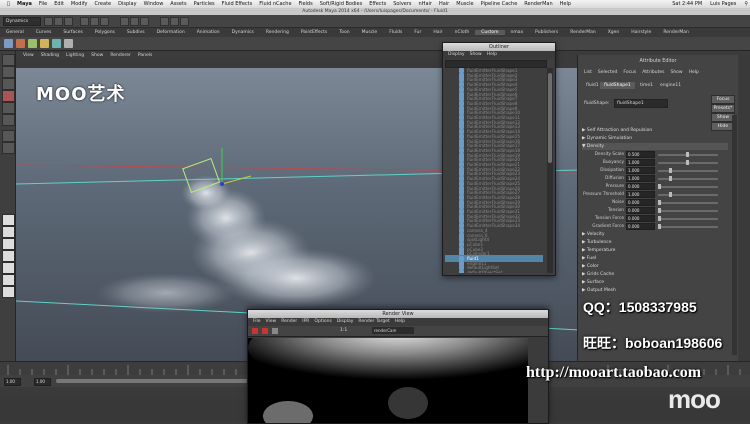  What do you see at coordinates (255, 331) in the screenshot?
I see `render-frame-icon` at bounding box center [255, 331].